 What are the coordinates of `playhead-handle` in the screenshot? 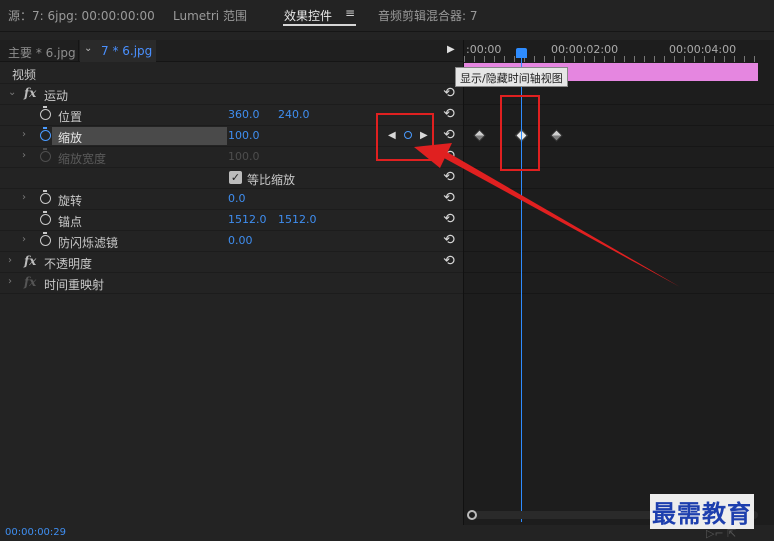 It's located at (521, 53).